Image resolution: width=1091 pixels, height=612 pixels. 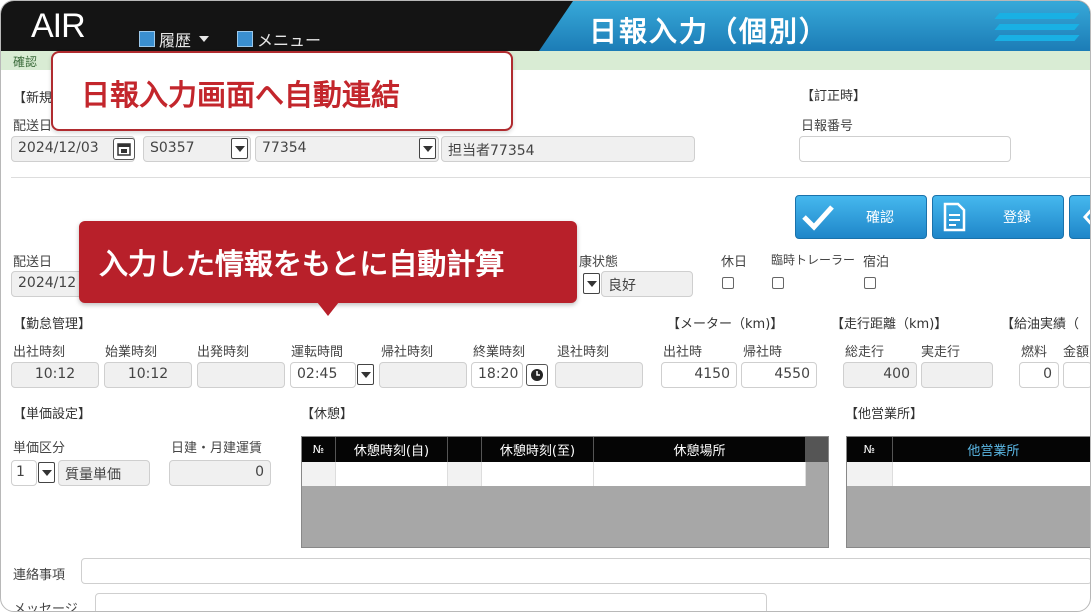 I want to click on start-time-field: 10:12, so click(x=148, y=375).